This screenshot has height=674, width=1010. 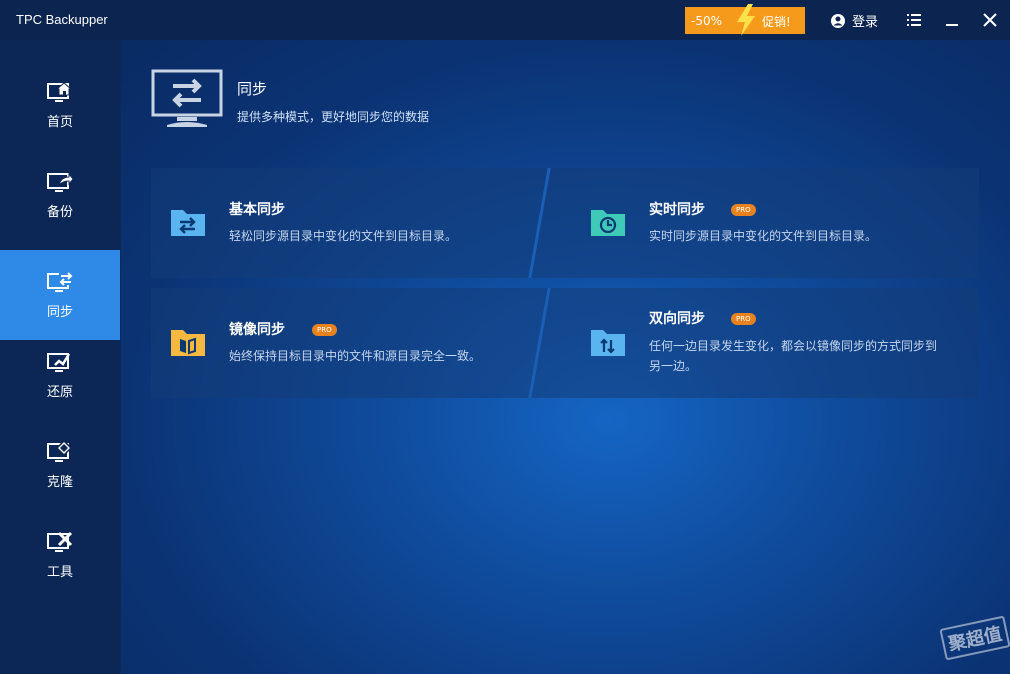 I want to click on promo-discount: -50%, so click(x=707, y=20).